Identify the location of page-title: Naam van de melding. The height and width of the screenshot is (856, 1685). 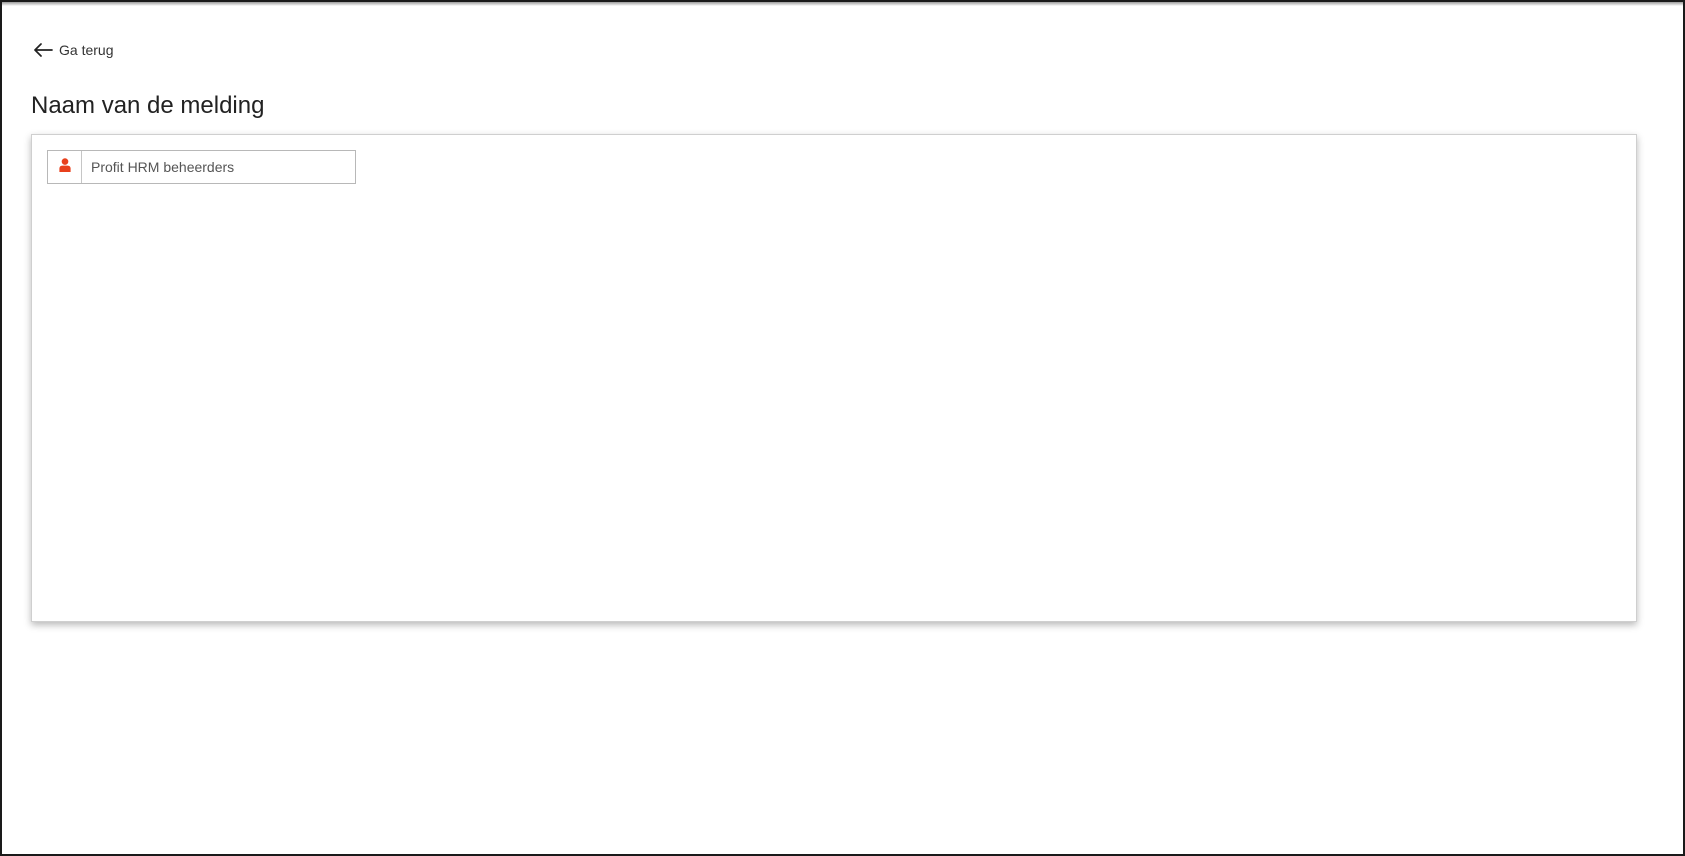
(148, 105).